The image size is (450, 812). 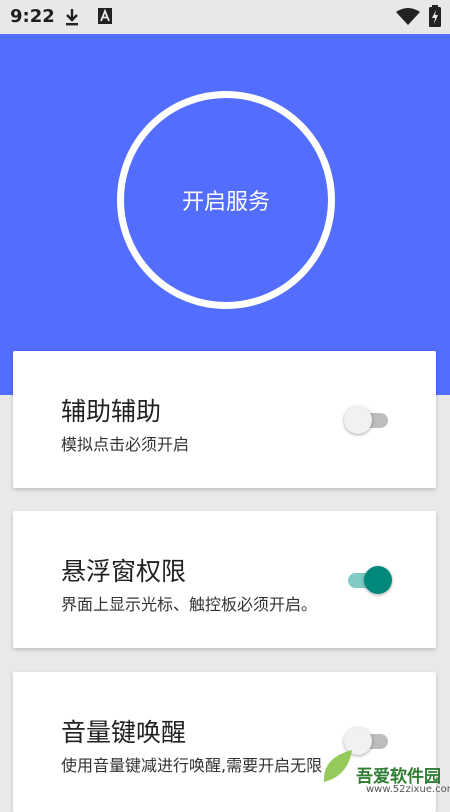 I want to click on start-service-label: 开启服务, so click(x=225, y=202).